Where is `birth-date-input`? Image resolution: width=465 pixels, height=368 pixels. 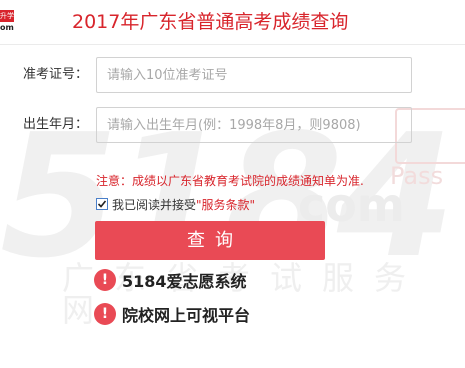 birth-date-input is located at coordinates (254, 125).